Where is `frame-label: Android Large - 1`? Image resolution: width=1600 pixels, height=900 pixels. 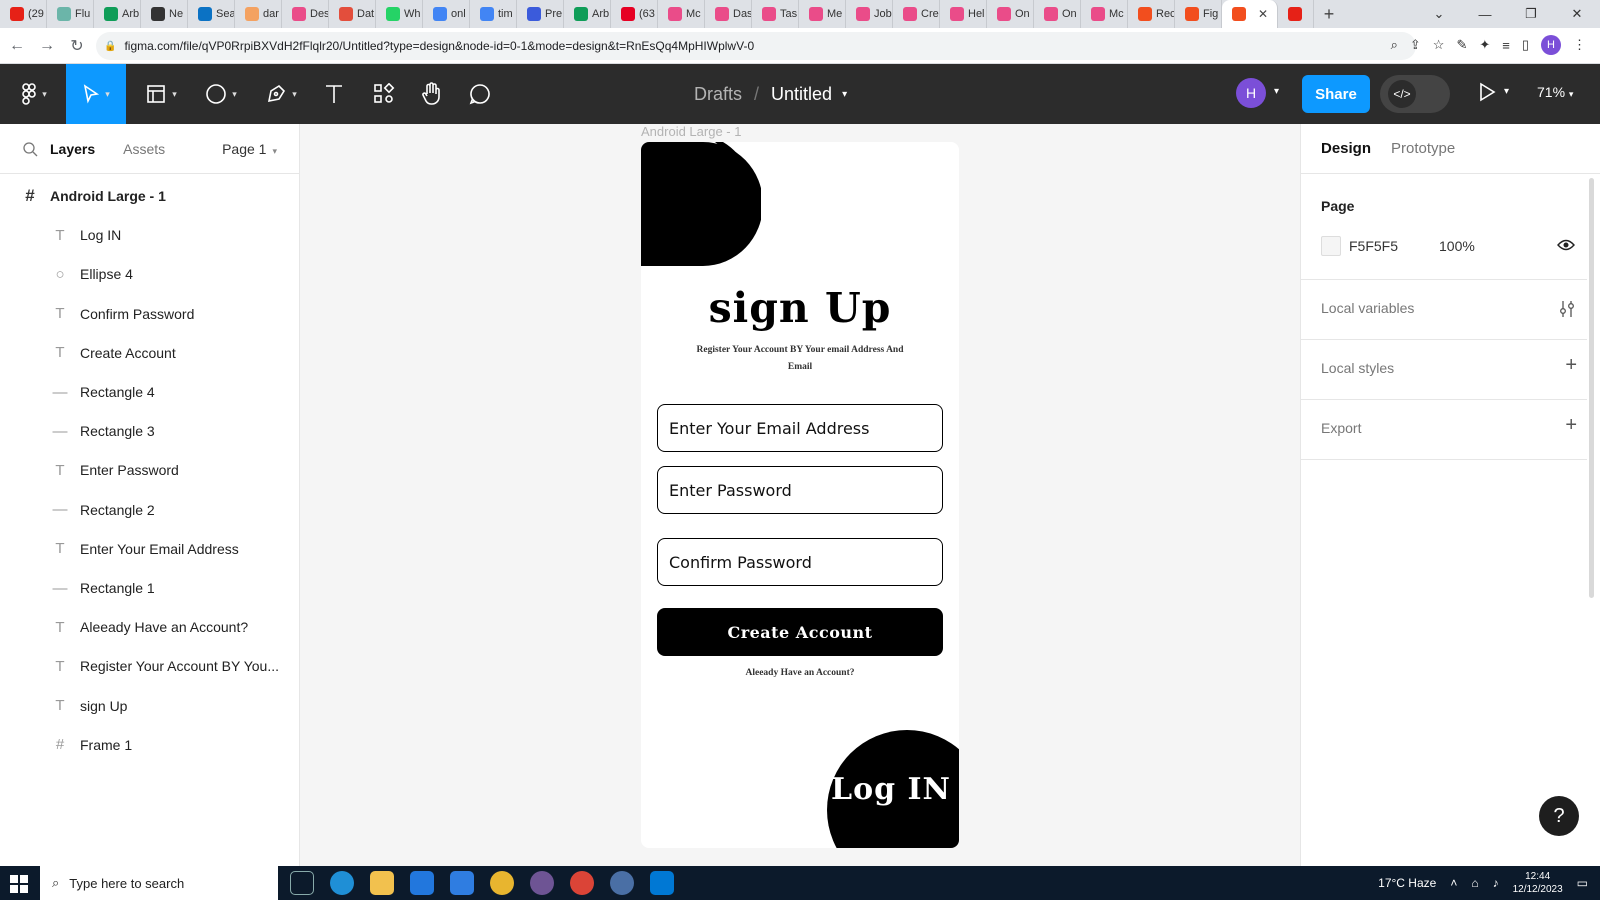 frame-label: Android Large - 1 is located at coordinates (691, 131).